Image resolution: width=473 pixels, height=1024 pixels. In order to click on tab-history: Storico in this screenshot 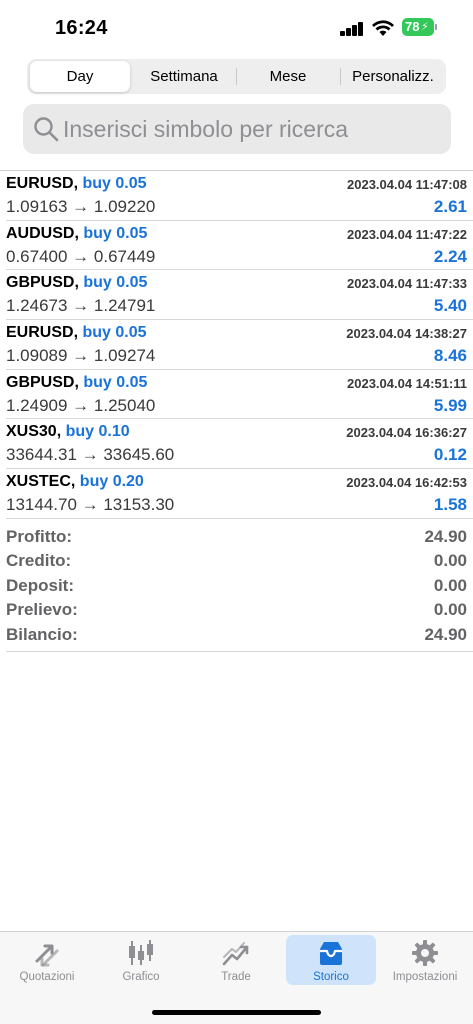, I will do `click(331, 960)`.